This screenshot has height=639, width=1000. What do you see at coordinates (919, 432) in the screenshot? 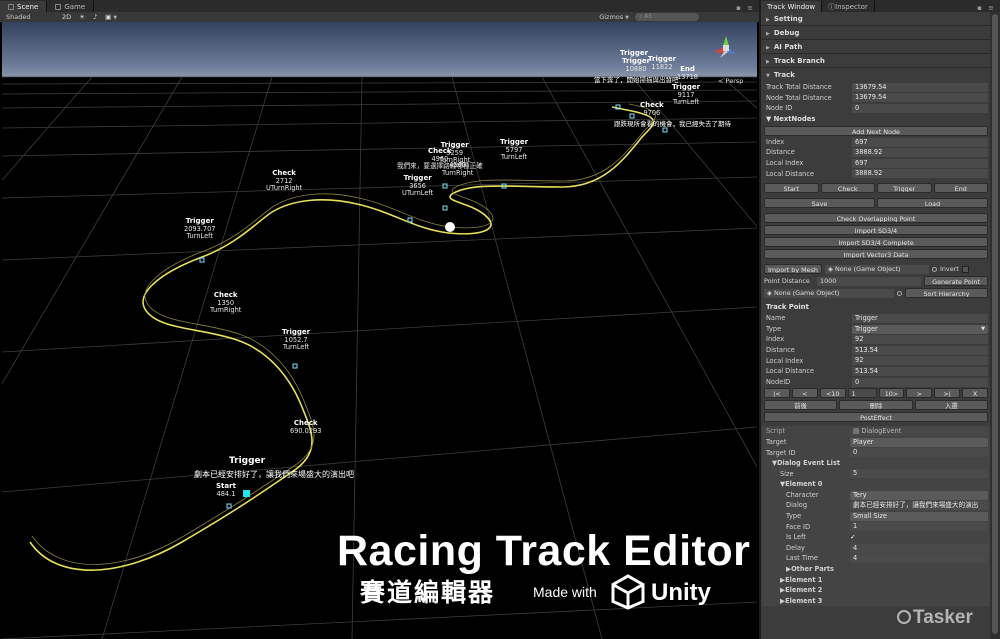
I see `field-value: ▤ DialogEvent` at bounding box center [919, 432].